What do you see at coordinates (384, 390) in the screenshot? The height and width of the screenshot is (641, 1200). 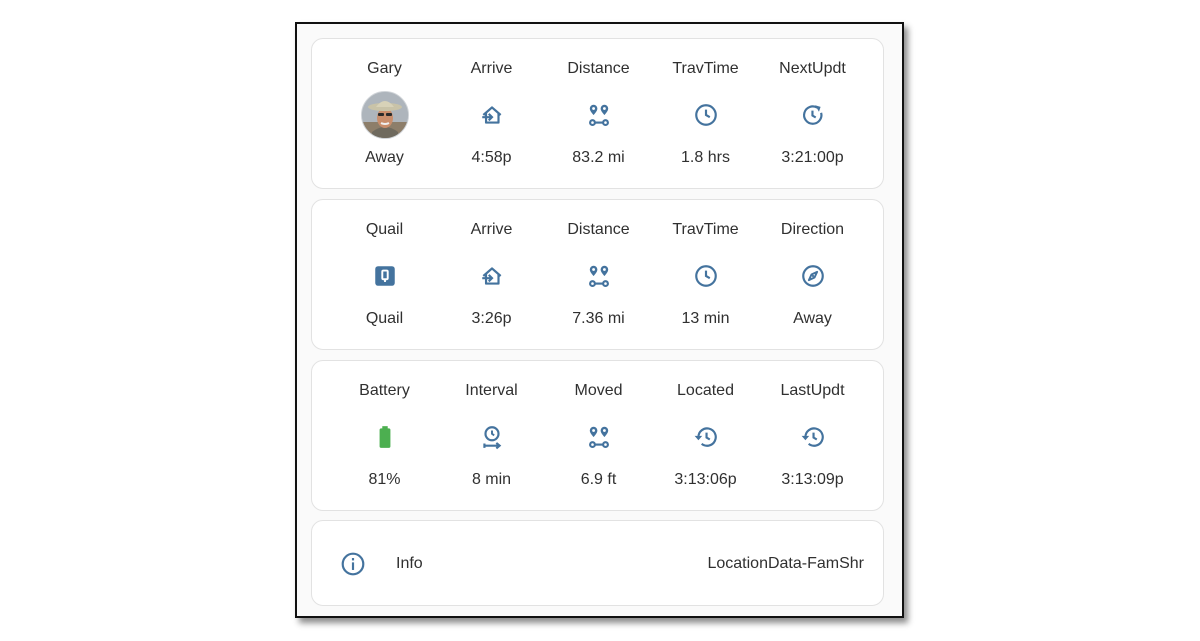 I see `entity-label: Battery` at bounding box center [384, 390].